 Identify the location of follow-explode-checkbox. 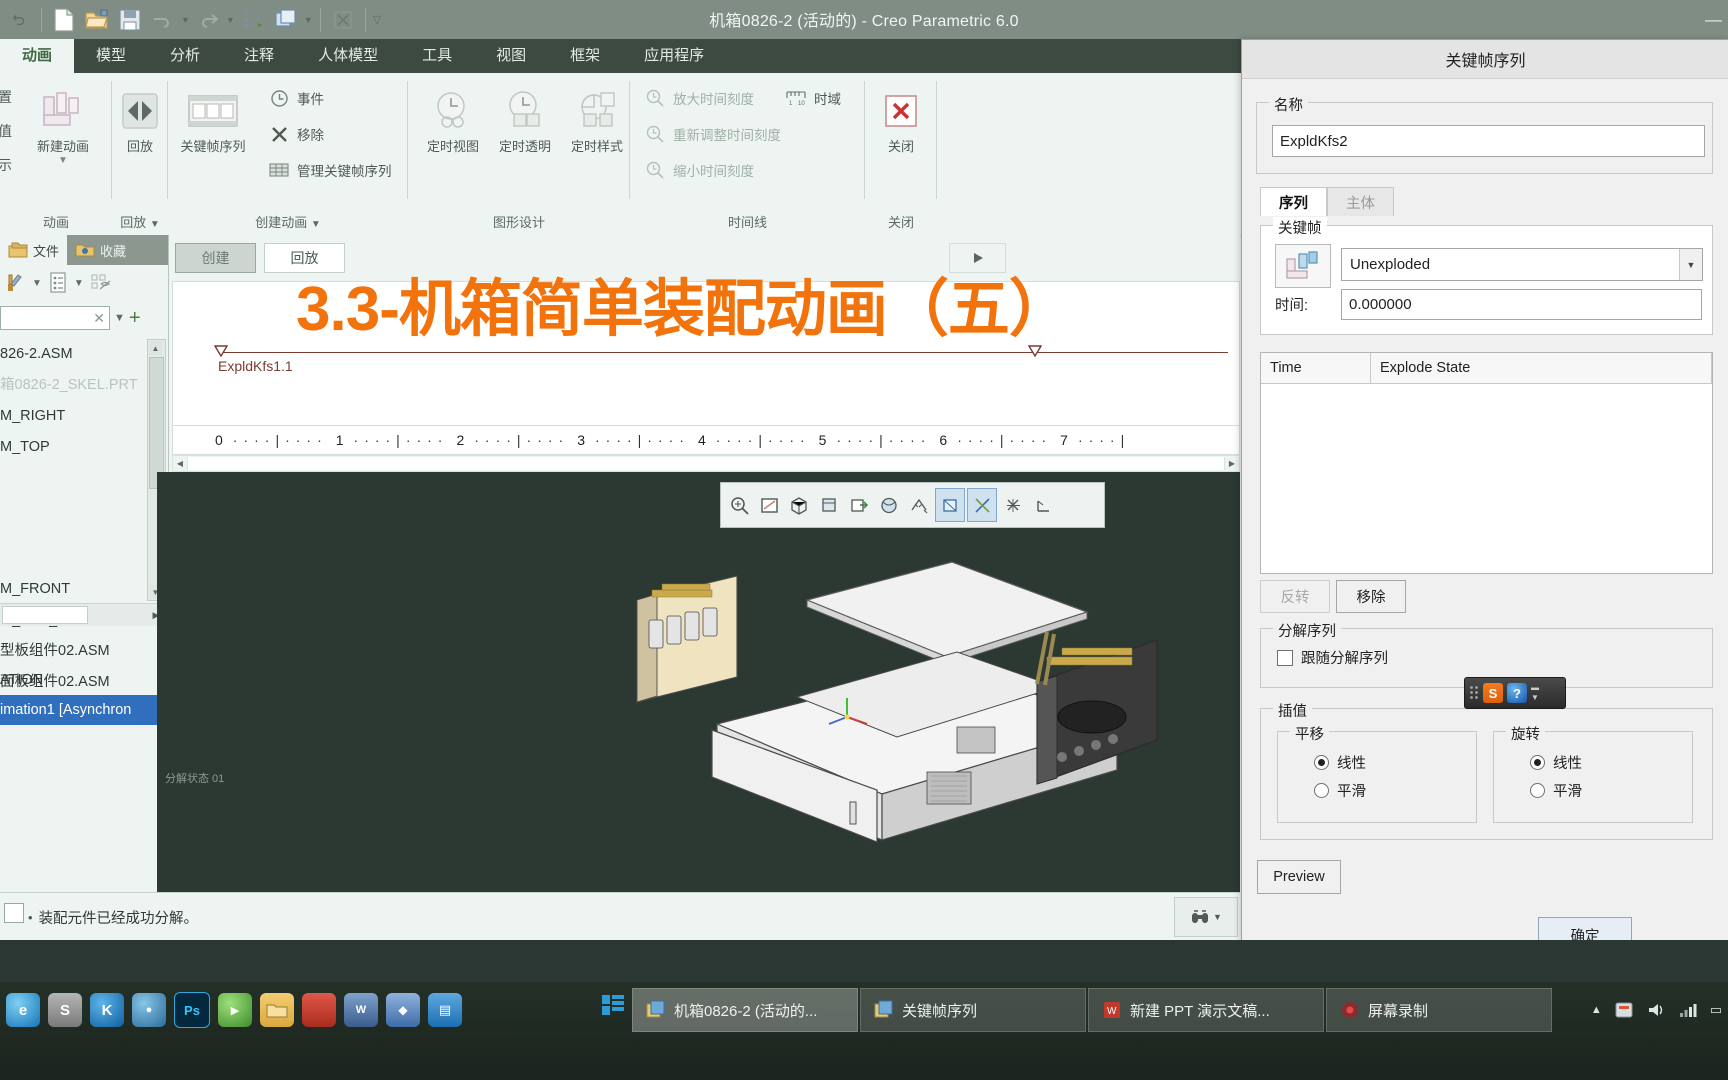
(1285, 657).